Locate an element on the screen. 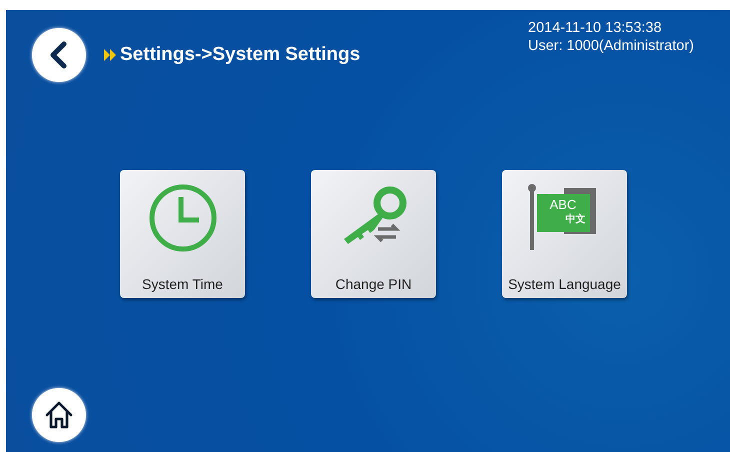 This screenshot has width=730, height=452. settings-tile: Change PIN is located at coordinates (373, 234).